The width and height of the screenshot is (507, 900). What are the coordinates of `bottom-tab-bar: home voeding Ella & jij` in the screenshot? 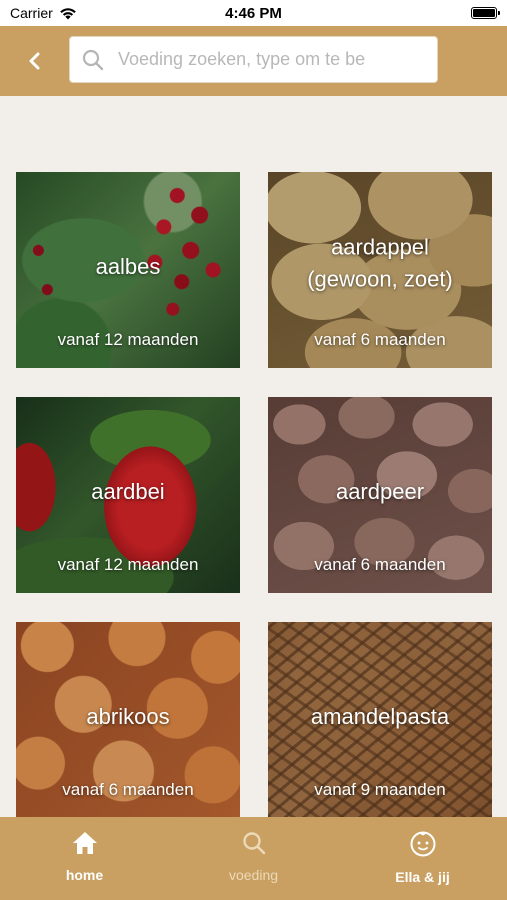 It's located at (253, 858).